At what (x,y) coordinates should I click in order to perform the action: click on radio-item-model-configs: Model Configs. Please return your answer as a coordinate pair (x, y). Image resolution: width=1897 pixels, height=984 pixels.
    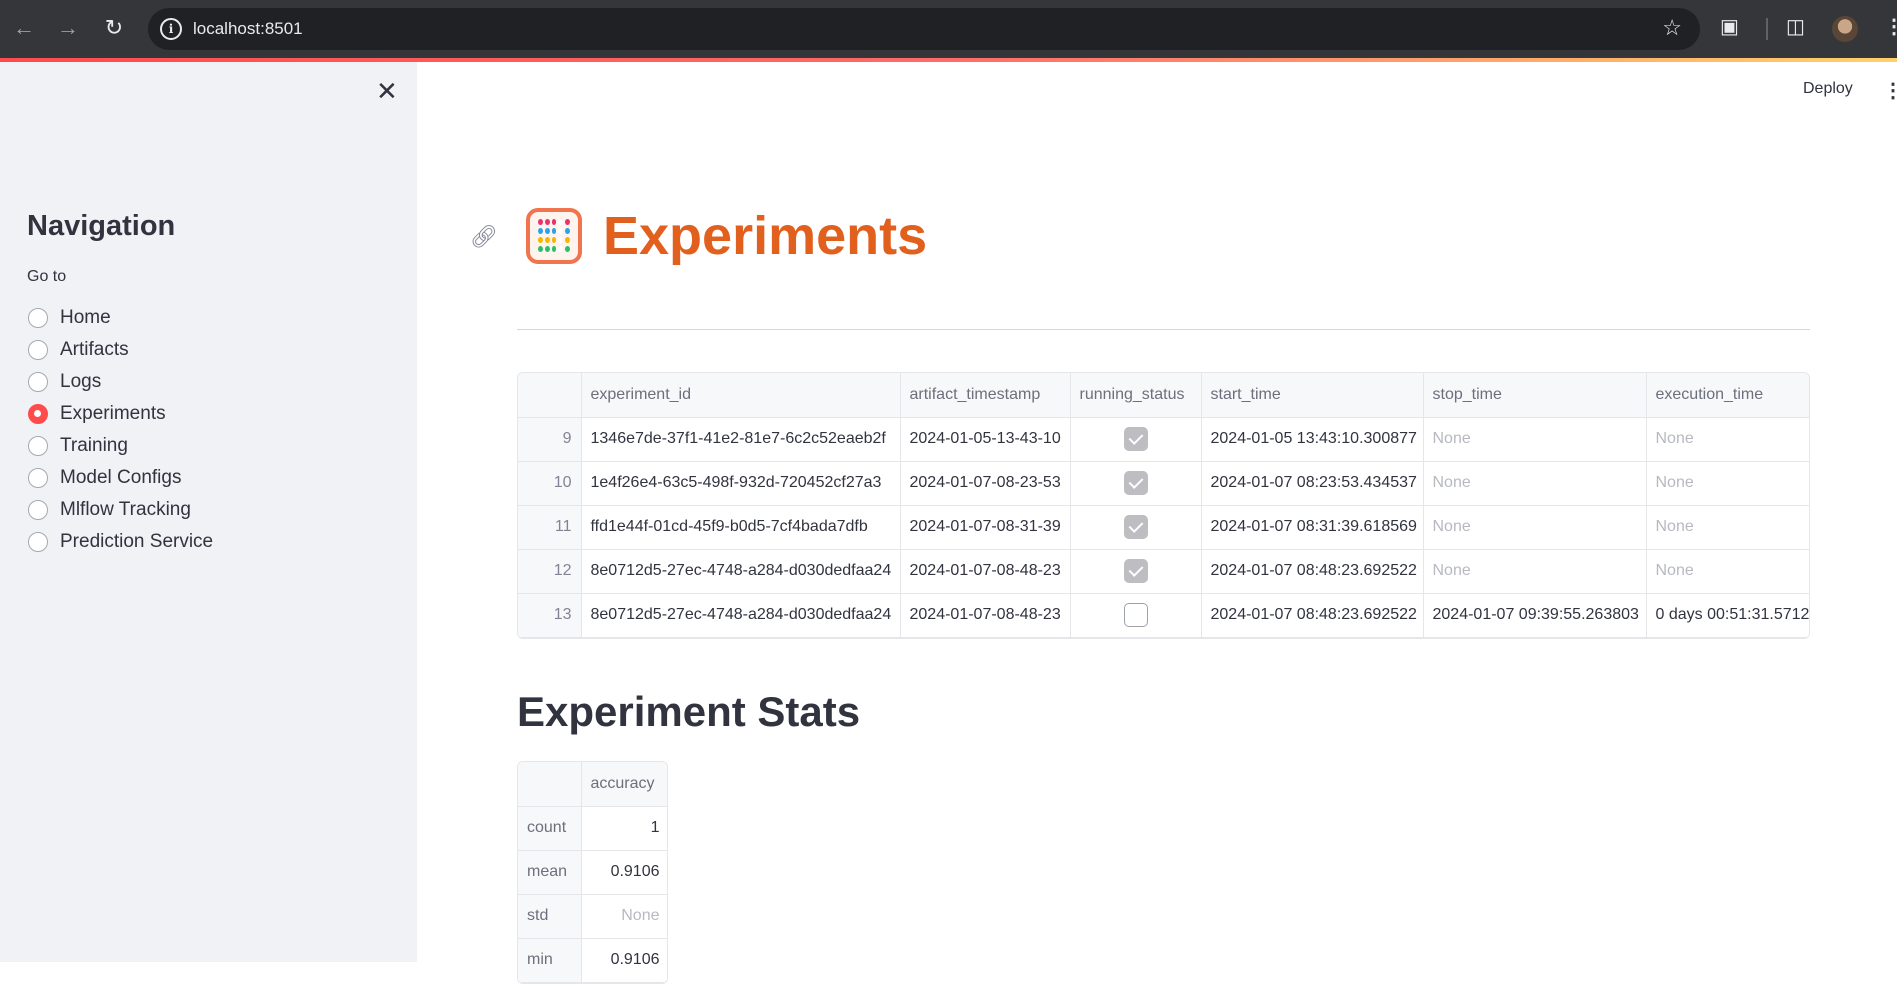
    Looking at the image, I should click on (120, 478).